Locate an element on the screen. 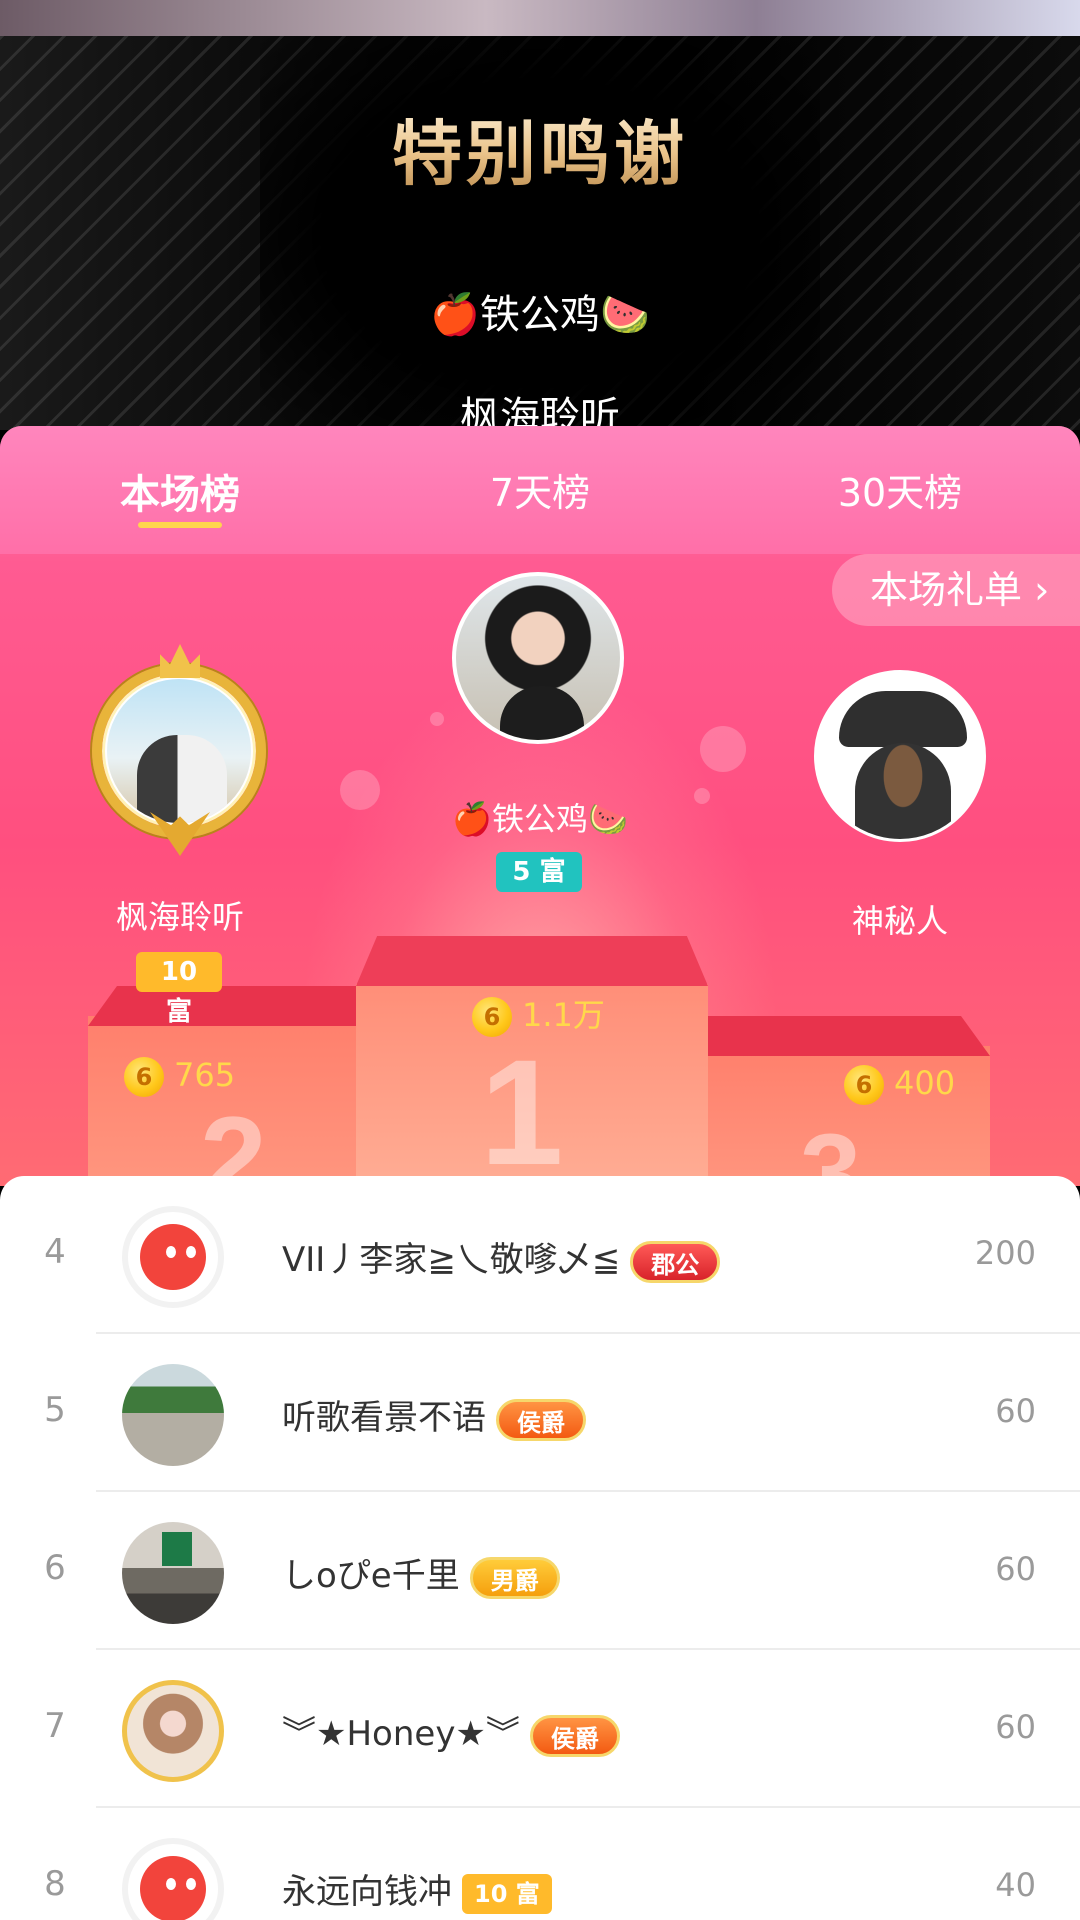 This screenshot has width=1080, height=1920. list-rank: 4 is located at coordinates (55, 1252).